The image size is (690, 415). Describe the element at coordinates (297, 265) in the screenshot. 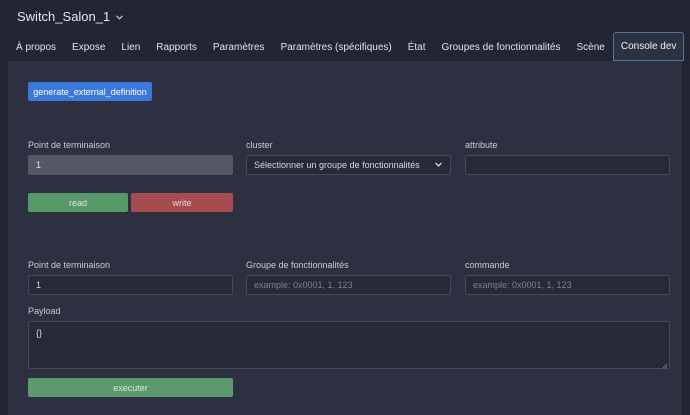

I see `command-cluster-label: Groupe de fonctionnalités` at that location.